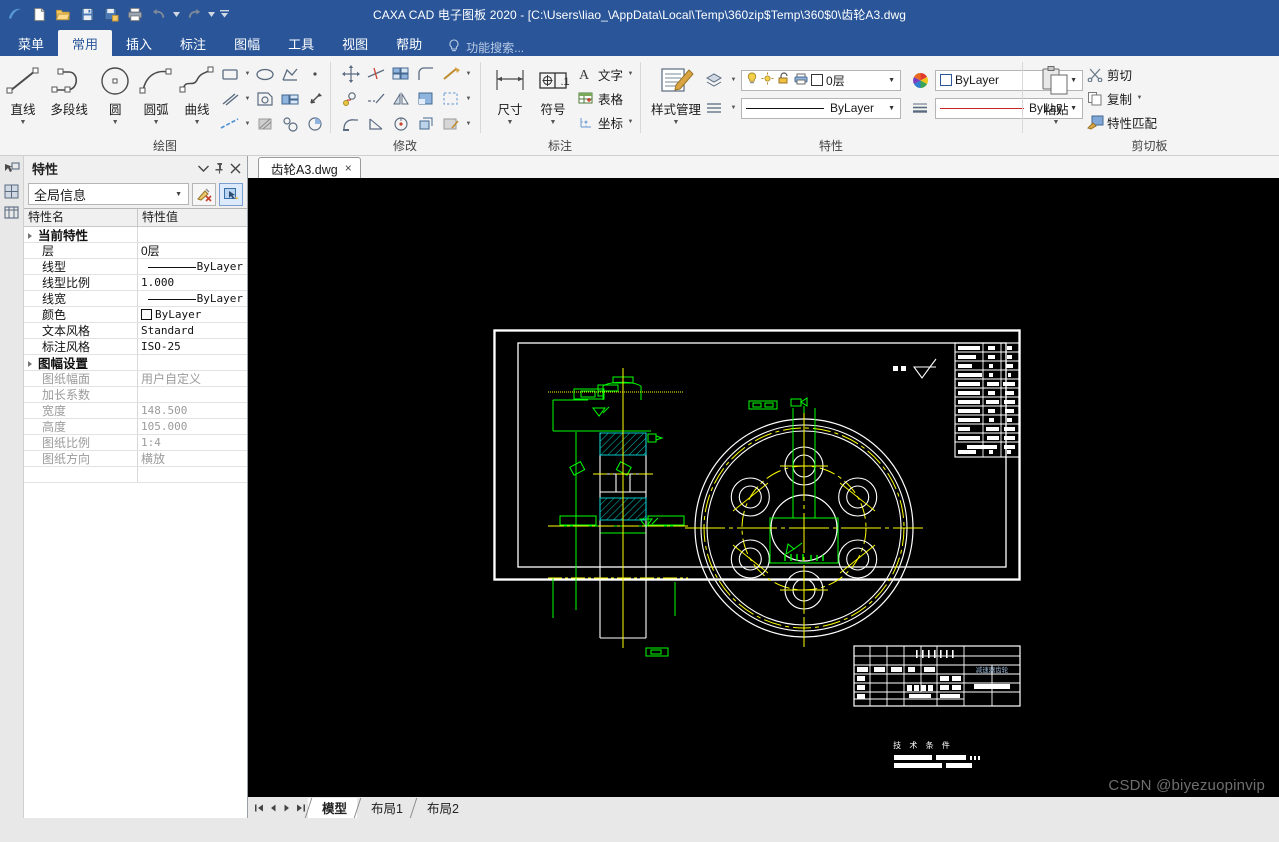  Describe the element at coordinates (12, 170) in the screenshot. I see `pick-tool-icon` at that location.